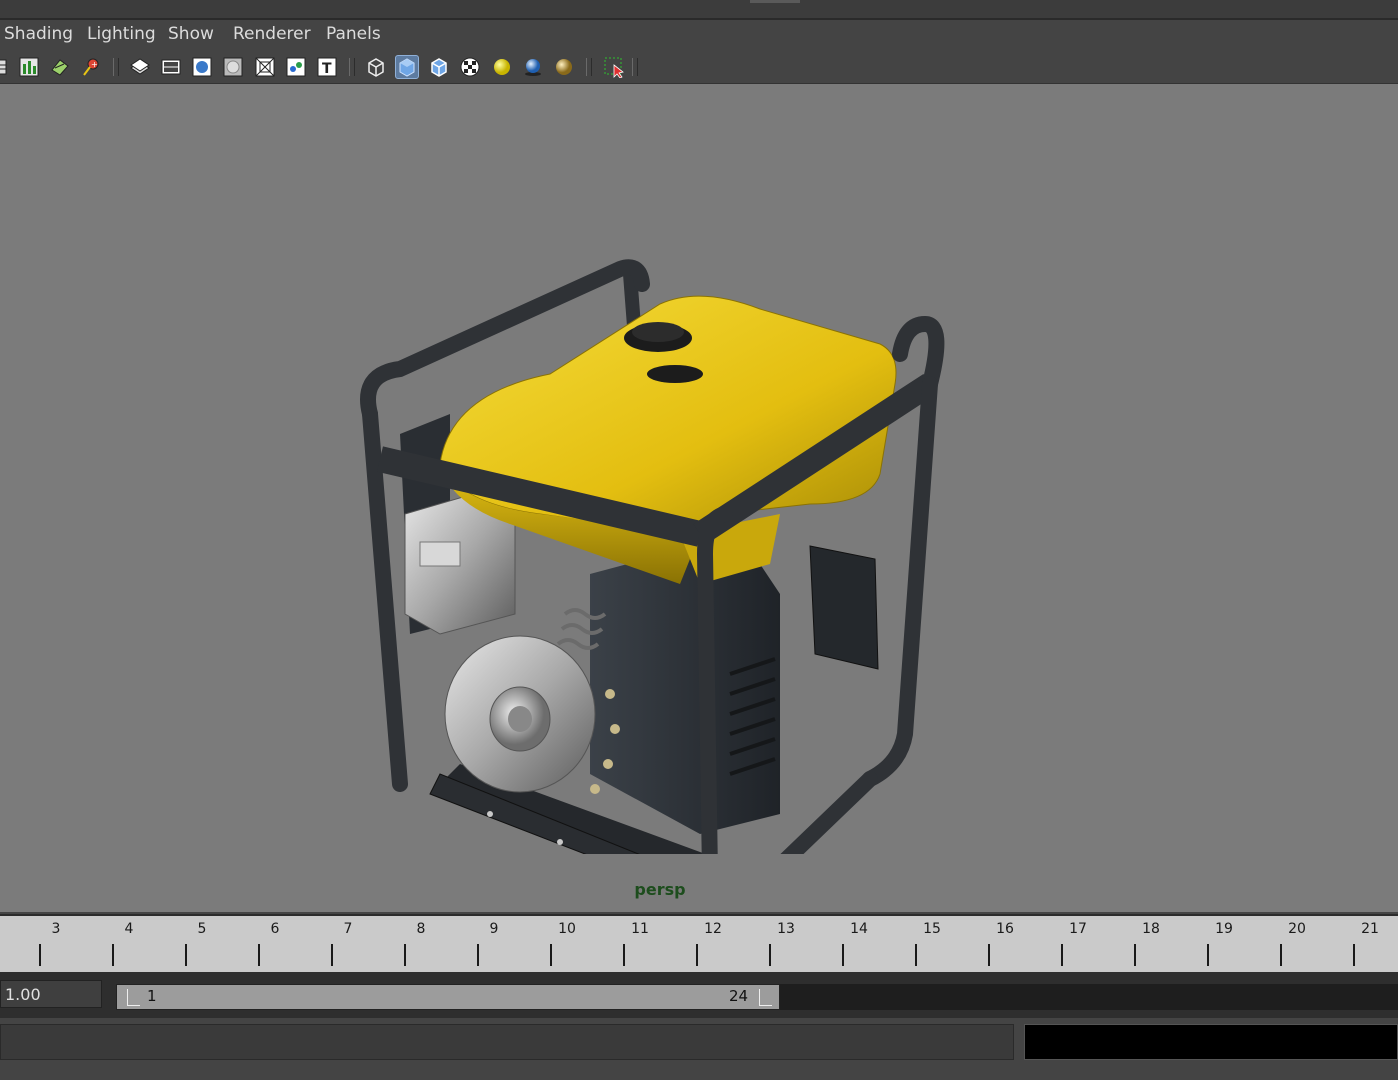 The height and width of the screenshot is (1080, 1398). I want to click on timeline-tick-label: 20, so click(1297, 929).